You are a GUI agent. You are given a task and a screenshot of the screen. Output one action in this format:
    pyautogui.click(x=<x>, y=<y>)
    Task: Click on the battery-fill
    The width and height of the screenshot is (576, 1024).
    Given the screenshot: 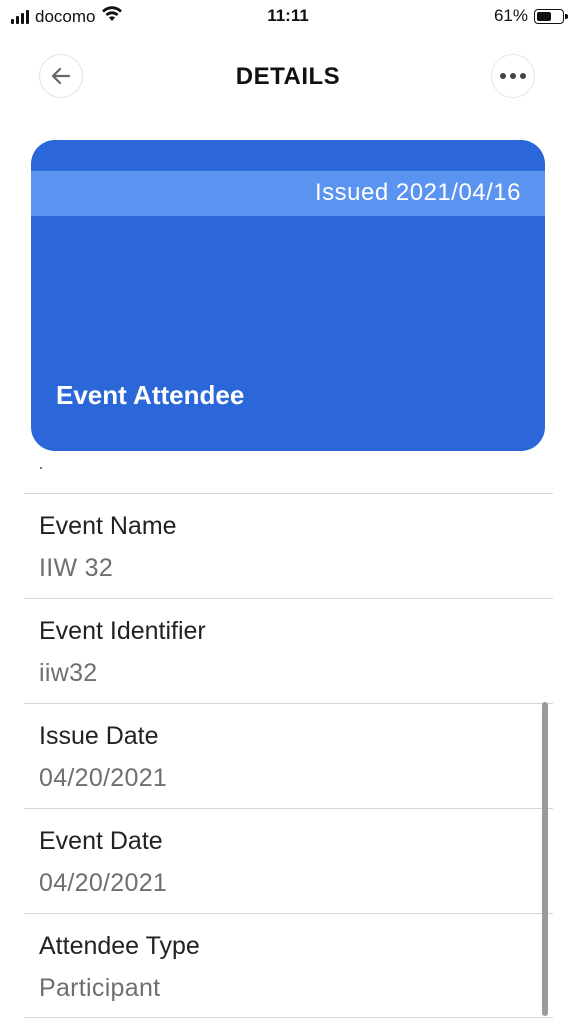 What is the action you would take?
    pyautogui.click(x=544, y=16)
    